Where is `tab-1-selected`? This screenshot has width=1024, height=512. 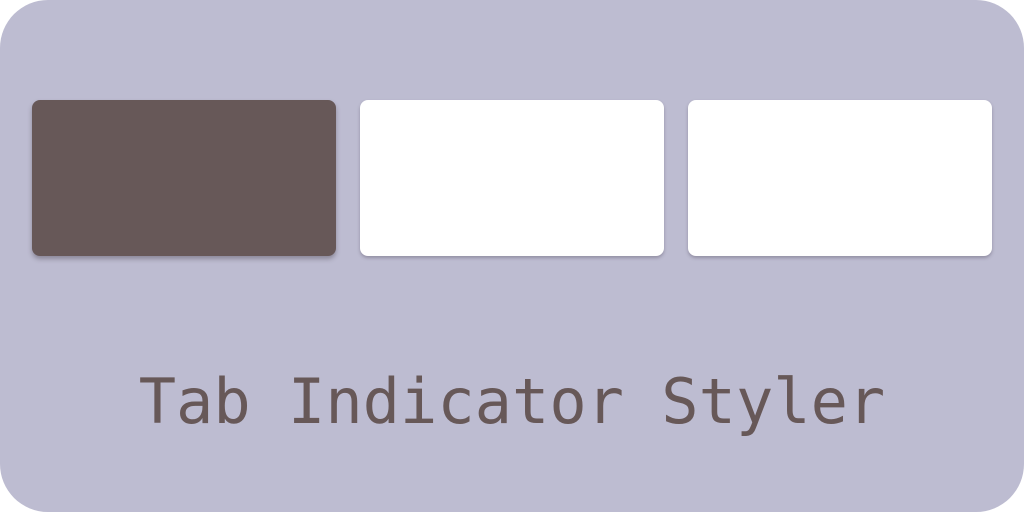 tab-1-selected is located at coordinates (184, 178).